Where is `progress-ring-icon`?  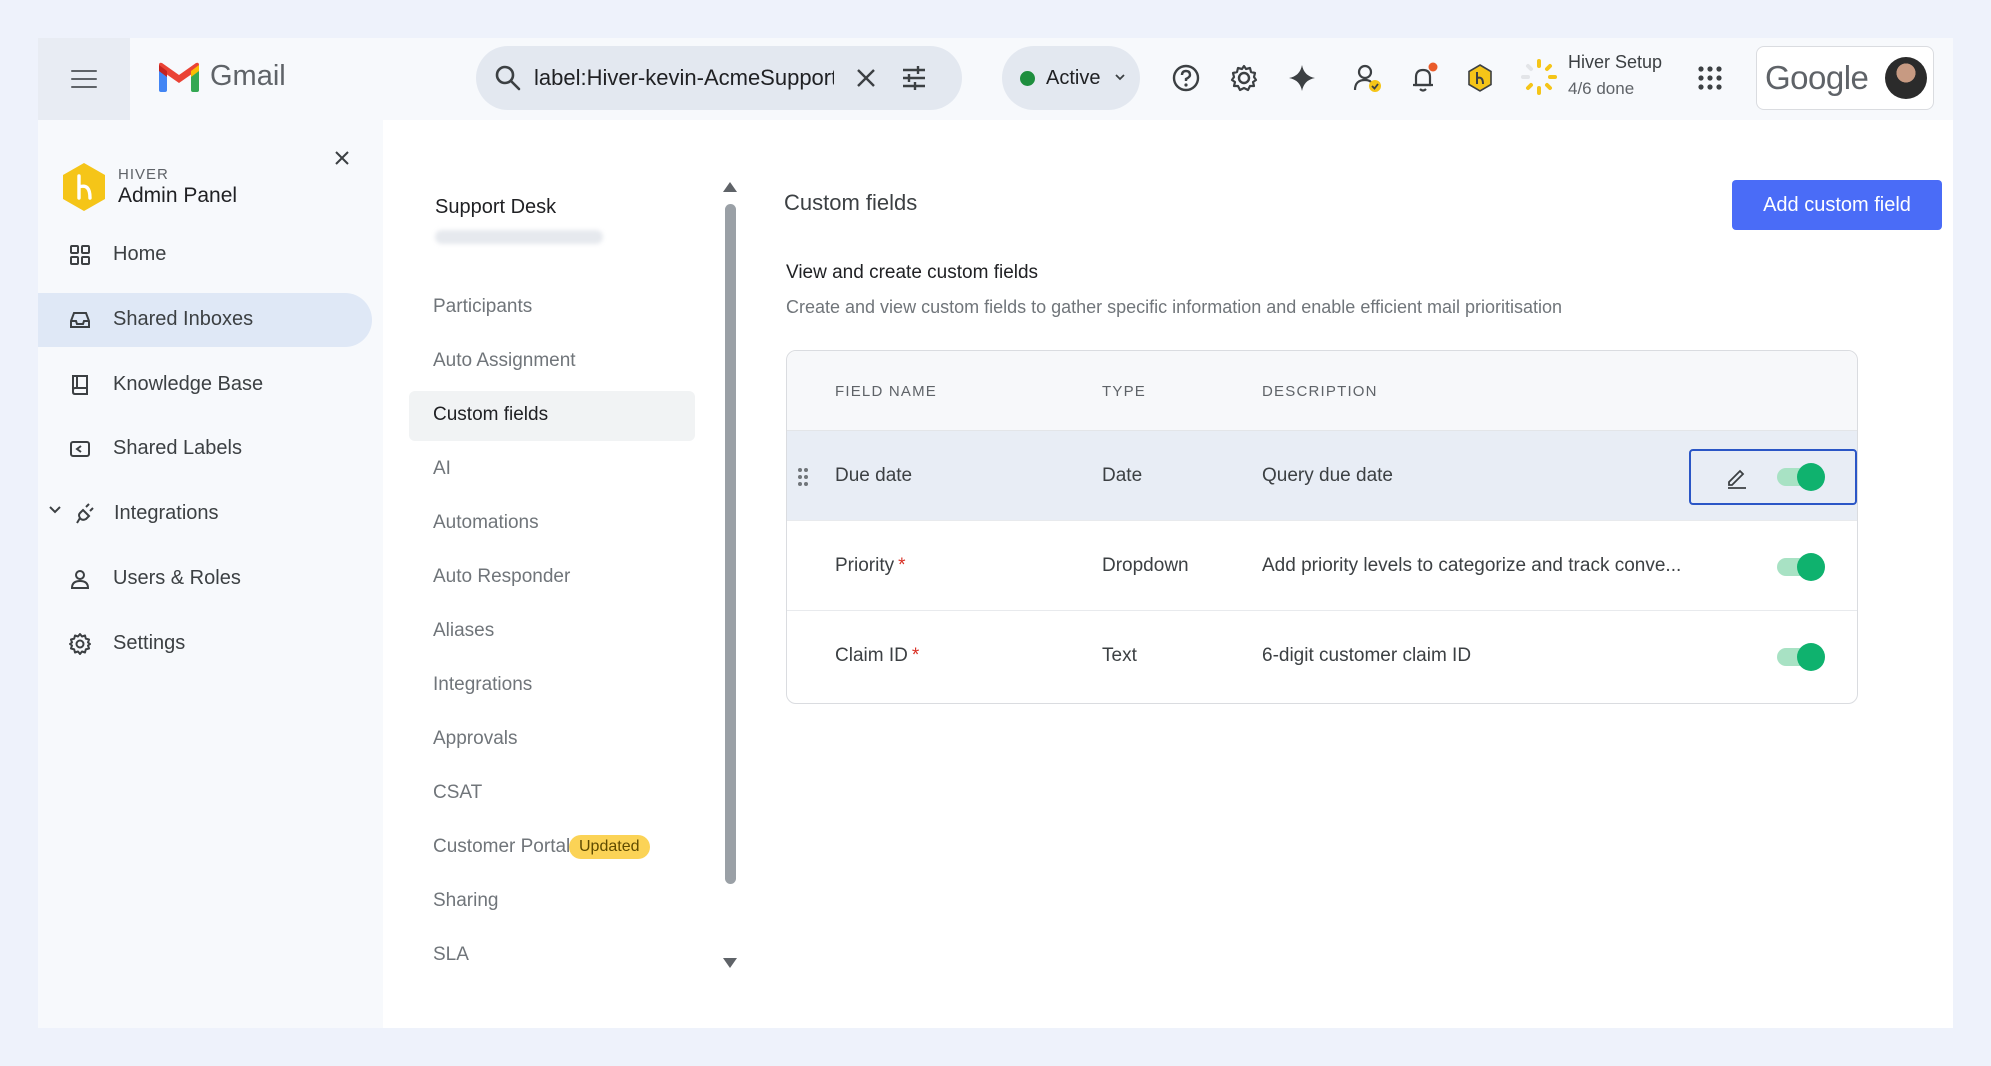 progress-ring-icon is located at coordinates (1539, 77).